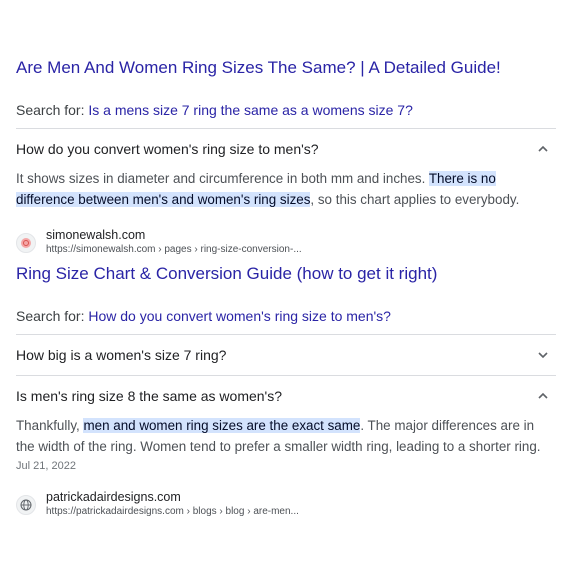 Image resolution: width=580 pixels, height=580 pixels. Describe the element at coordinates (286, 355) in the screenshot. I see `faq-question-row: How big is a women's size 7 ring?` at that location.